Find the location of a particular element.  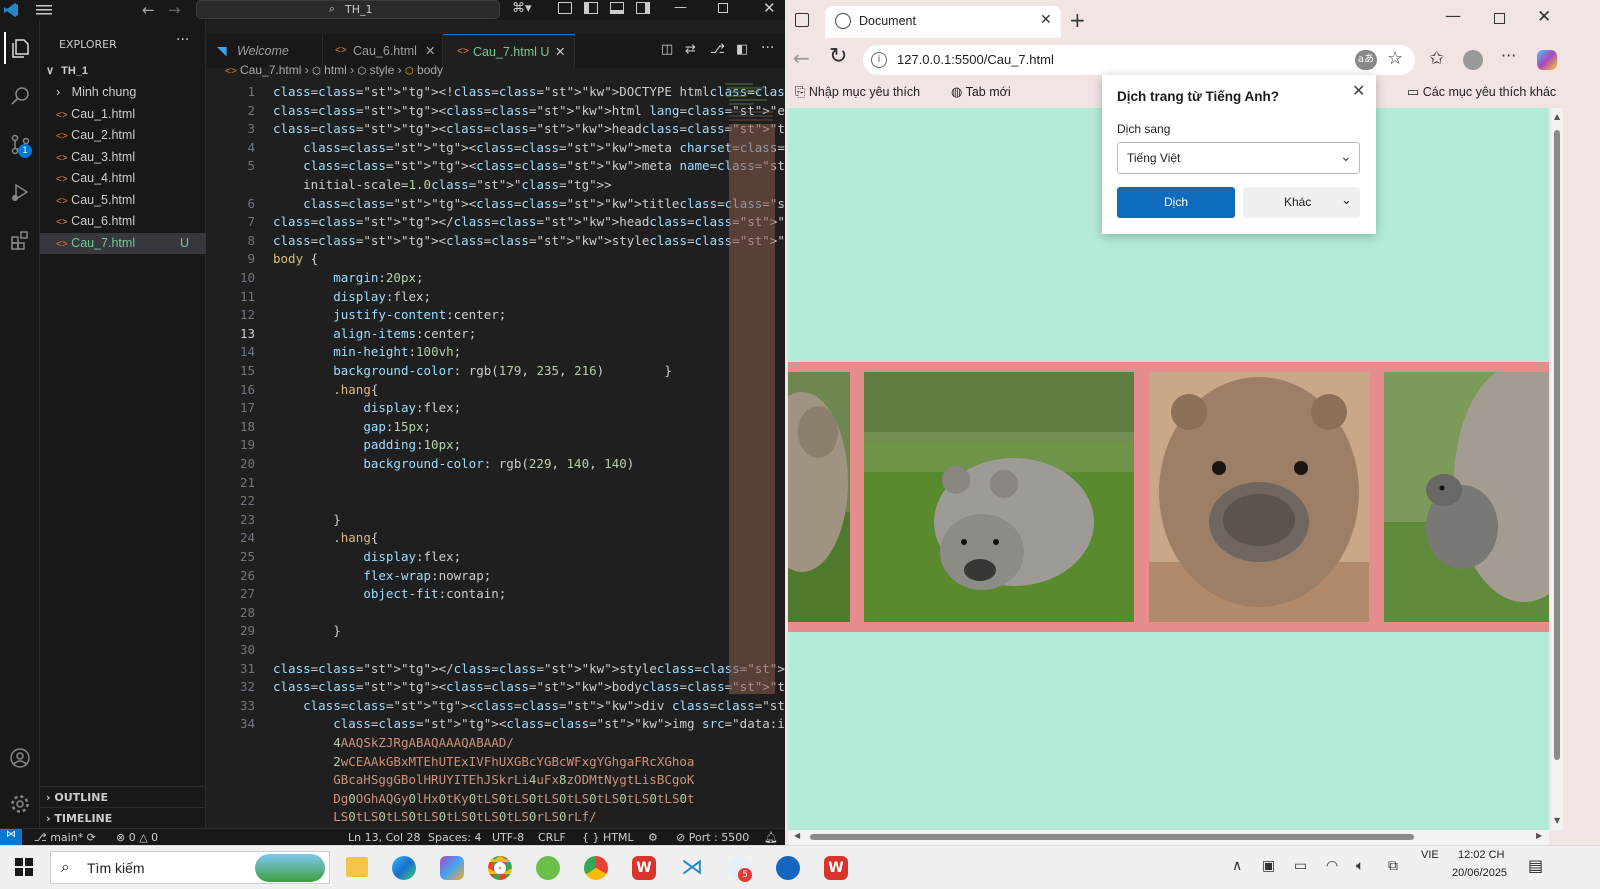

windows-start-icon is located at coordinates (24, 867).